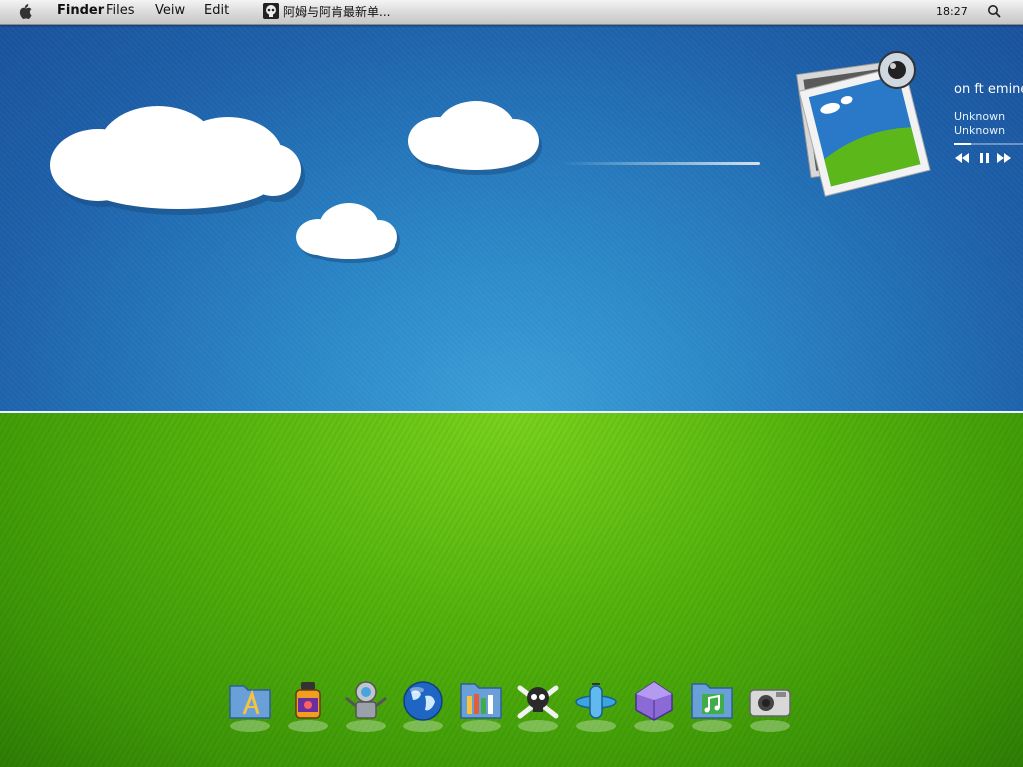  Describe the element at coordinates (862, 123) in the screenshot. I see `album-art-icon` at that location.